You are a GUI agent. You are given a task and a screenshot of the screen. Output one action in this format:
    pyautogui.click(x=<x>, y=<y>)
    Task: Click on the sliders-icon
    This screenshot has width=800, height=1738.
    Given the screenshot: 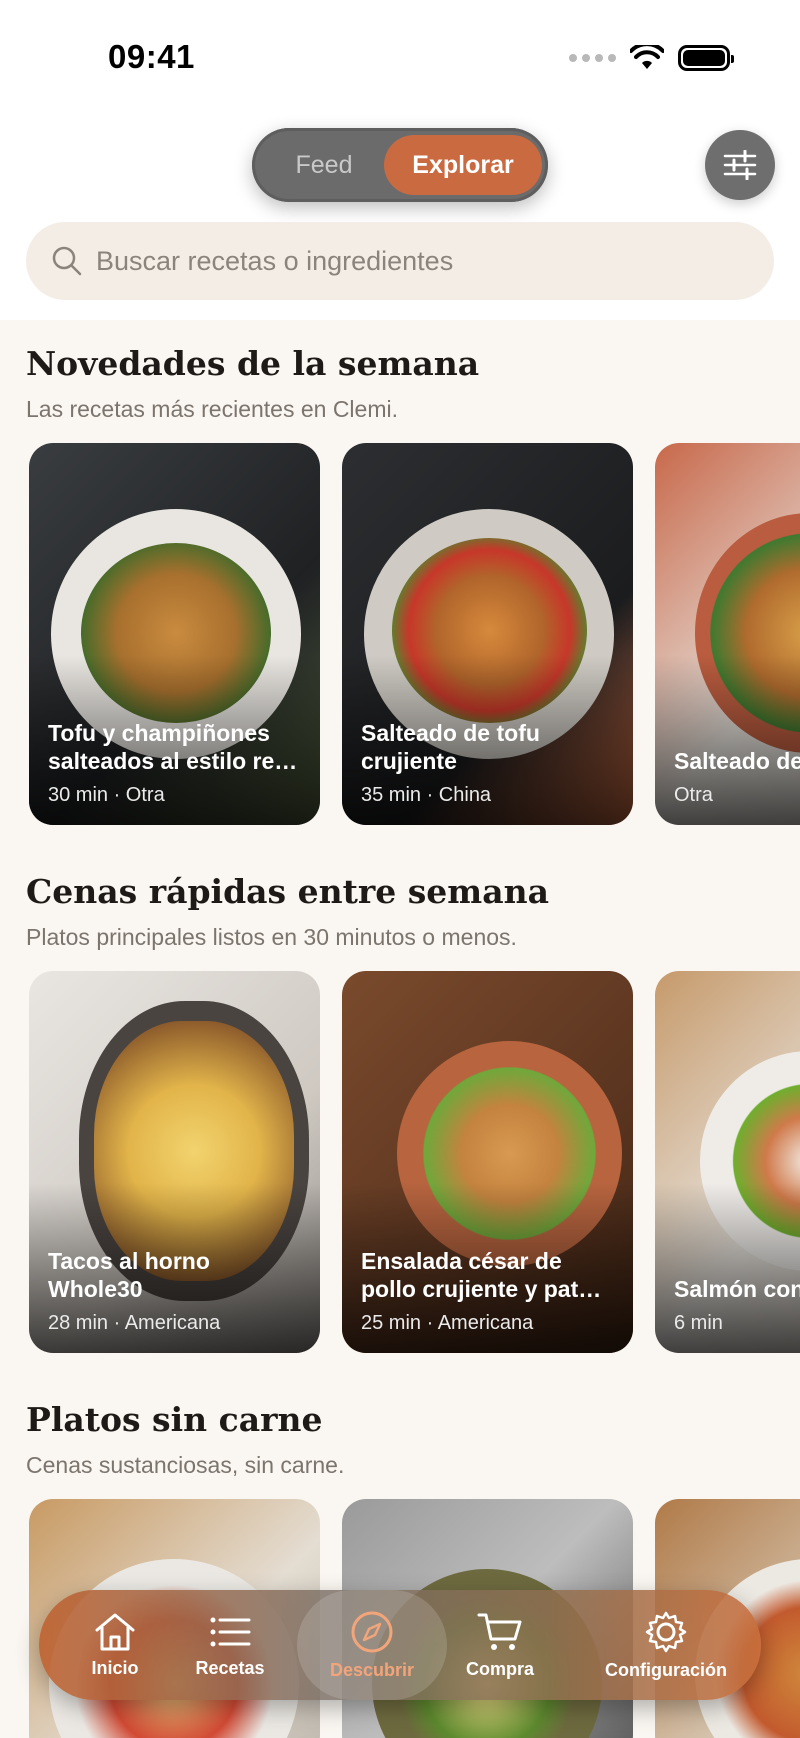 What is the action you would take?
    pyautogui.click(x=740, y=165)
    